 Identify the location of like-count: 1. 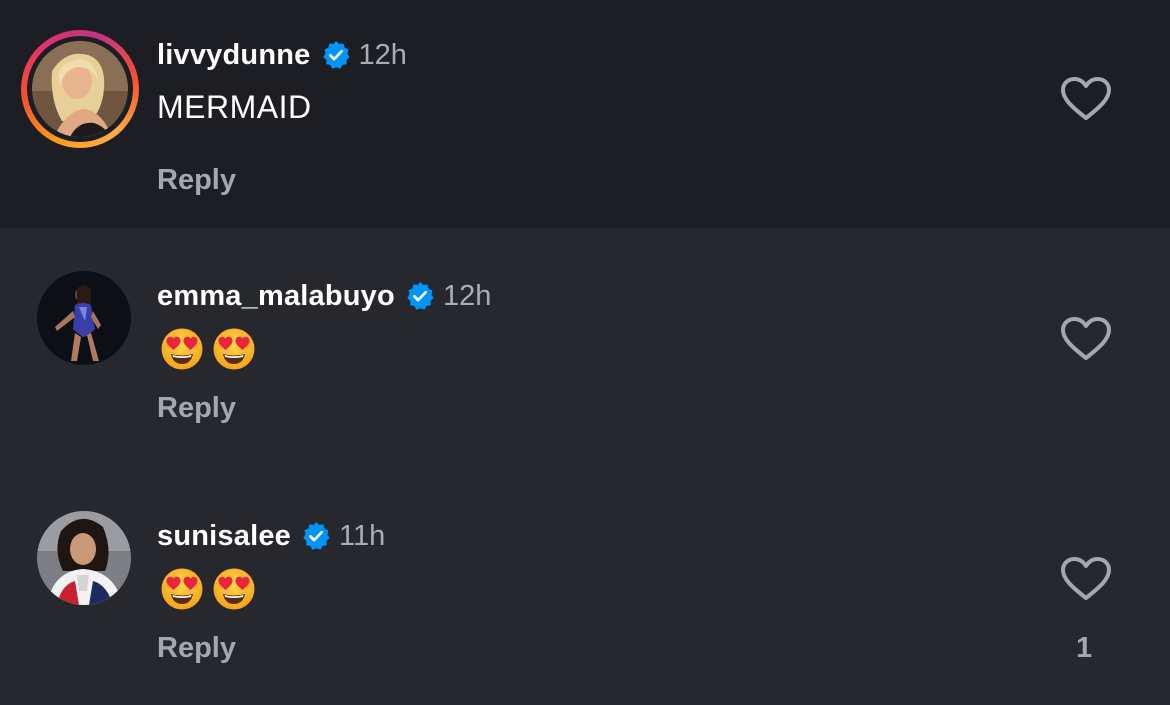
(1084, 648).